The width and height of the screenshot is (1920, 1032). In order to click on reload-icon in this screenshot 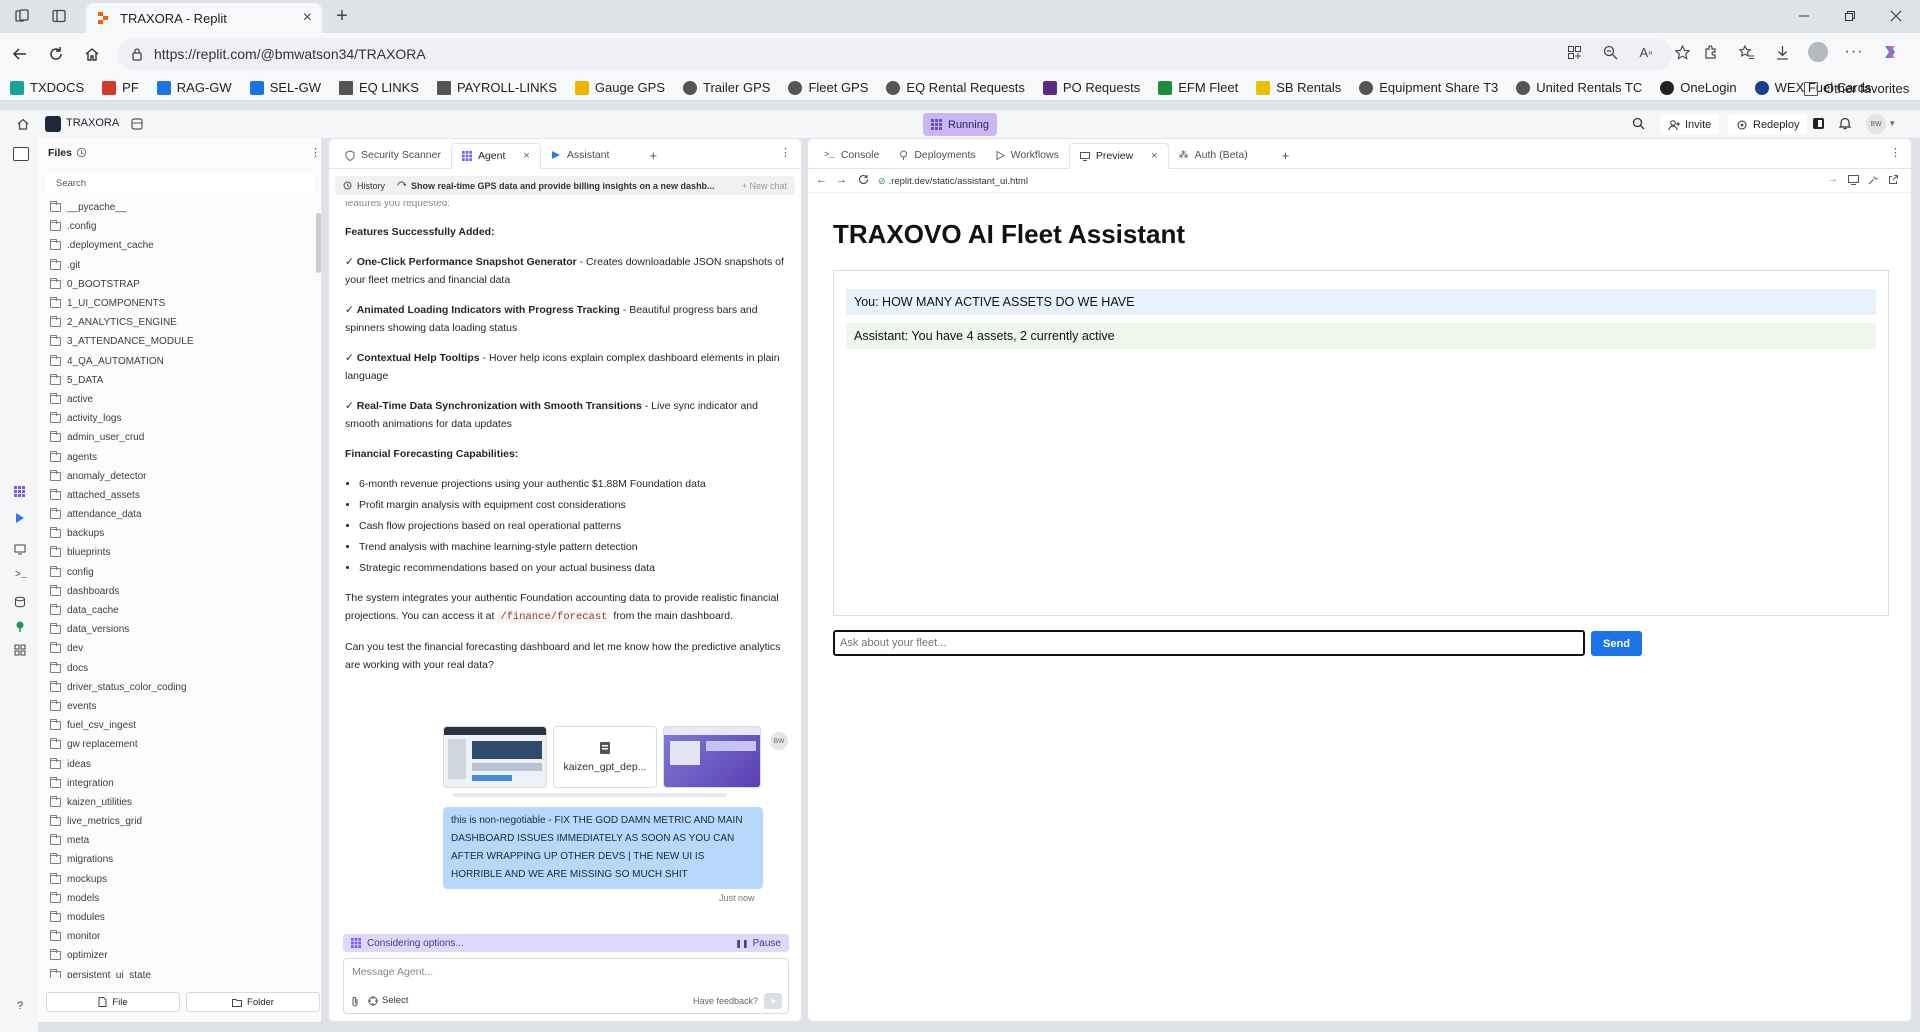, I will do `click(56, 54)`.